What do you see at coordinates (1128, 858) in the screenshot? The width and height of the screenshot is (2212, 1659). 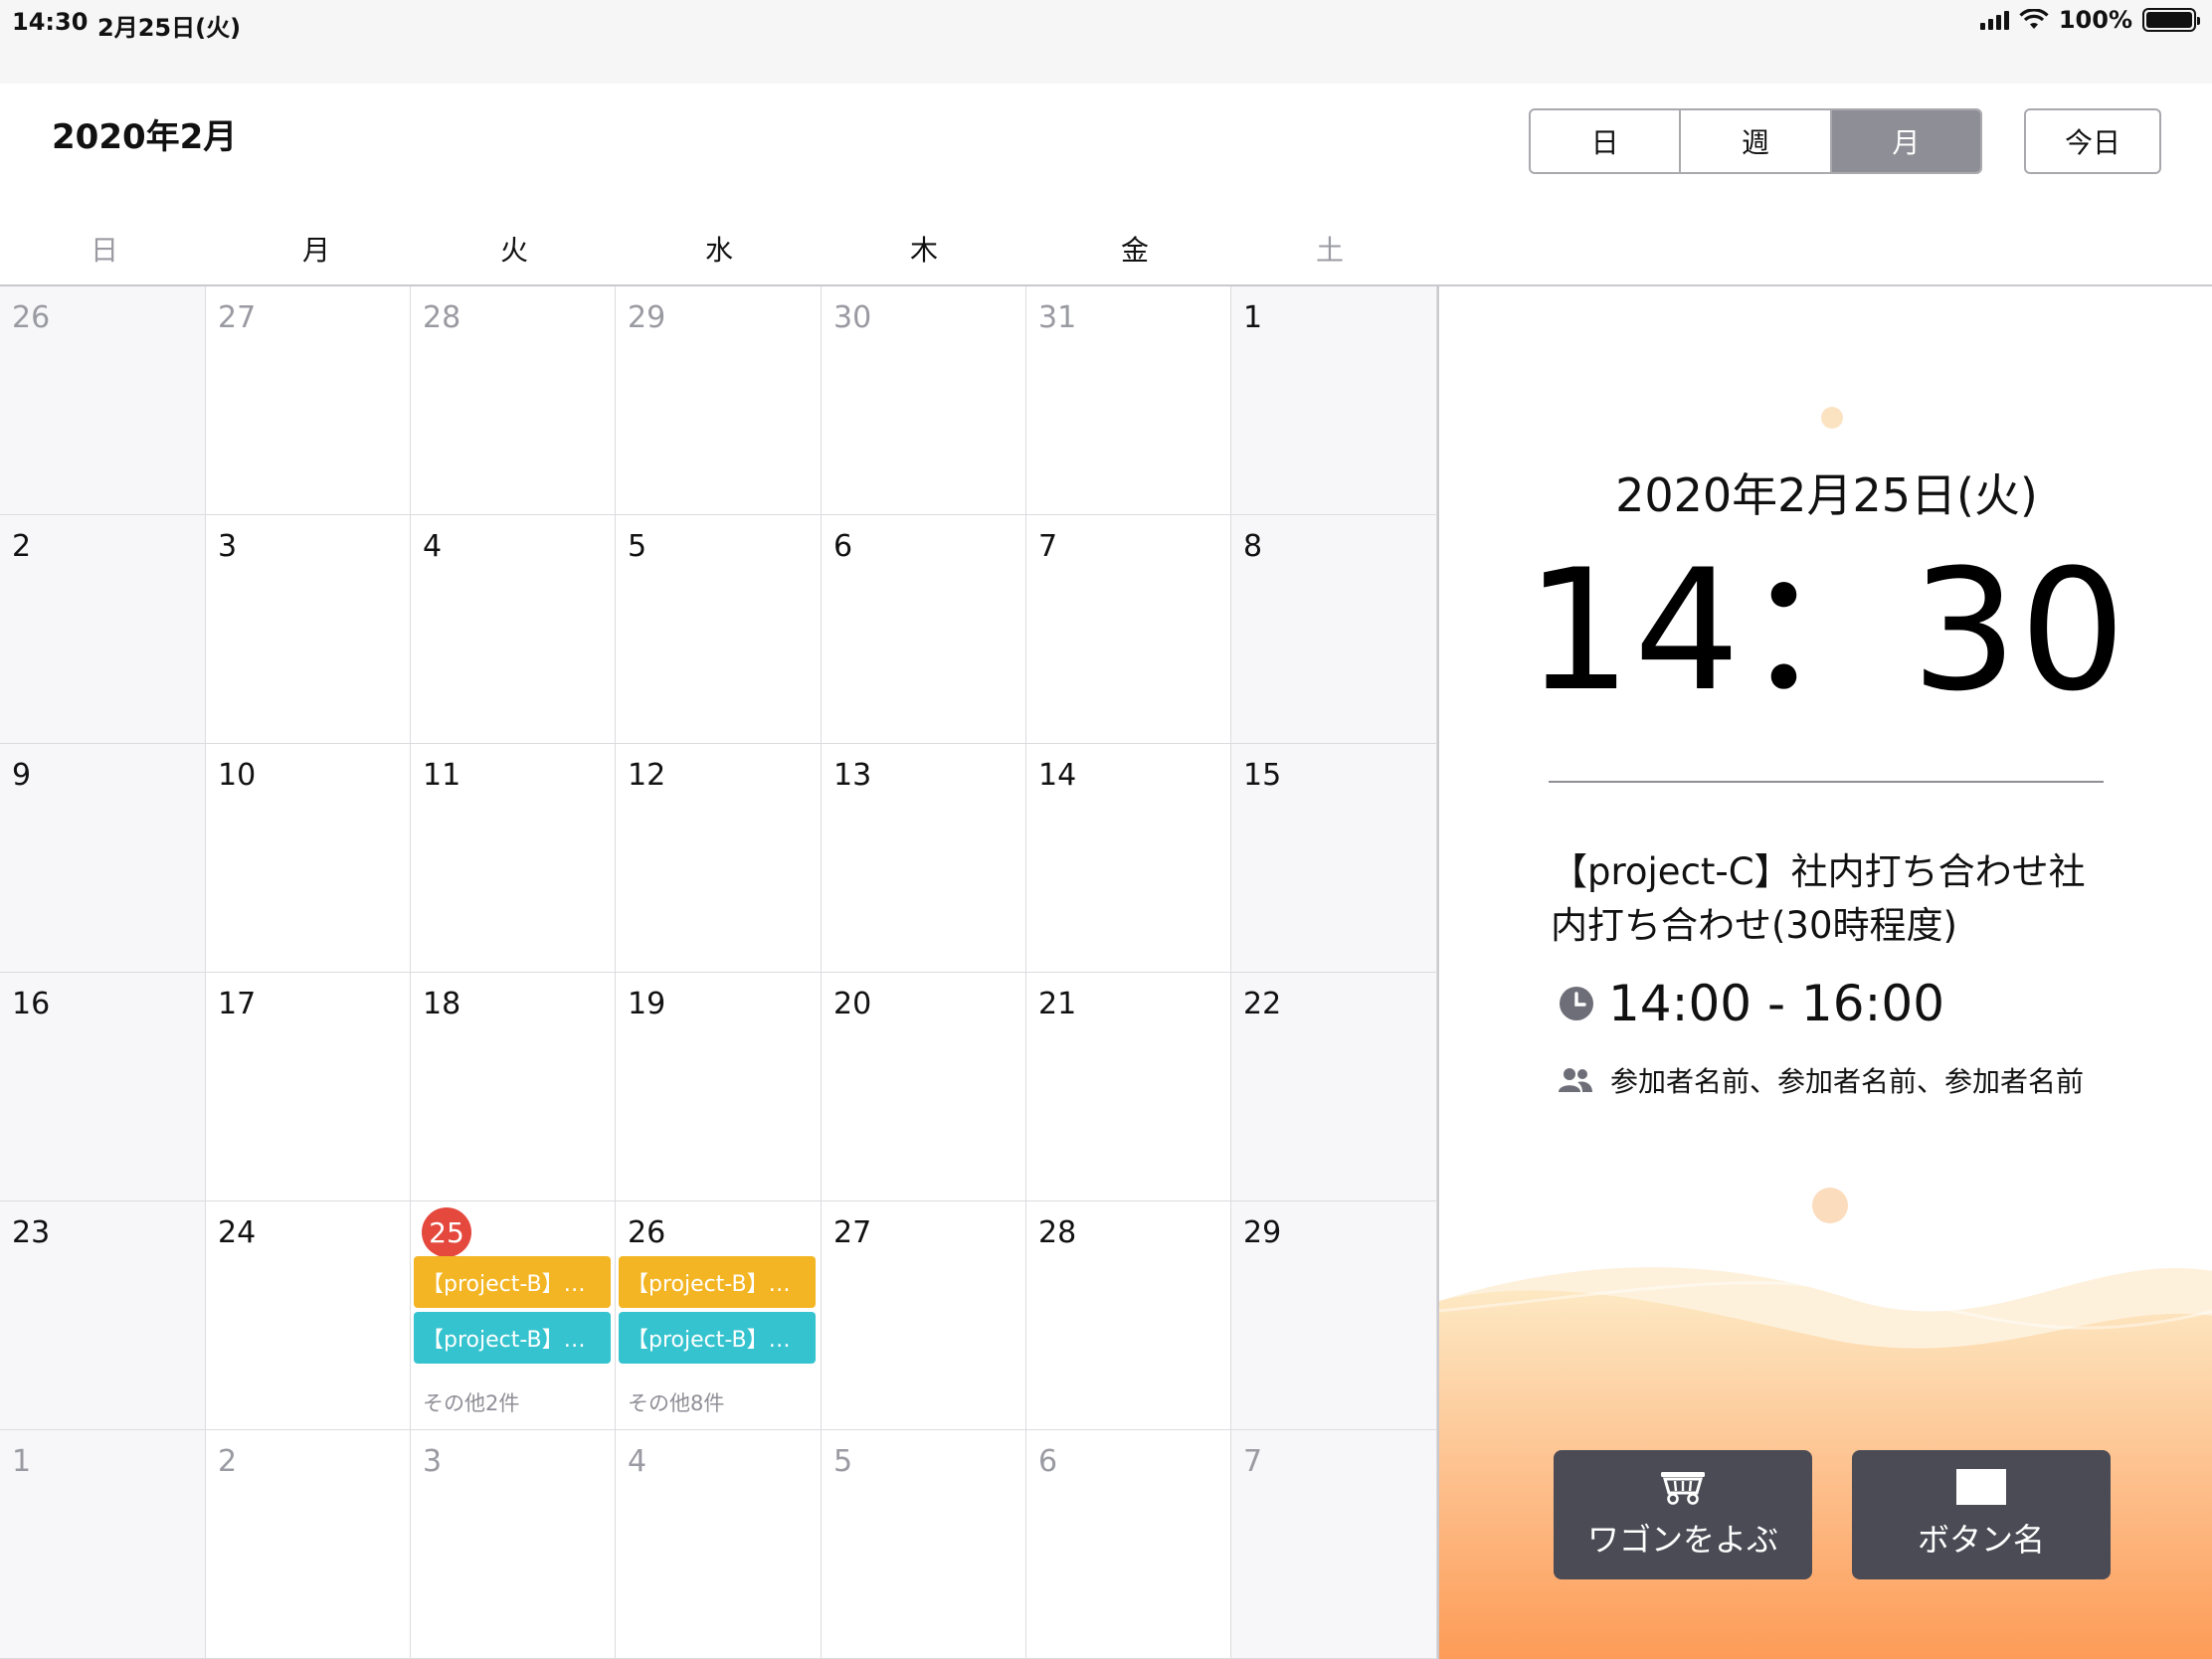 I see `day-cell: 14` at bounding box center [1128, 858].